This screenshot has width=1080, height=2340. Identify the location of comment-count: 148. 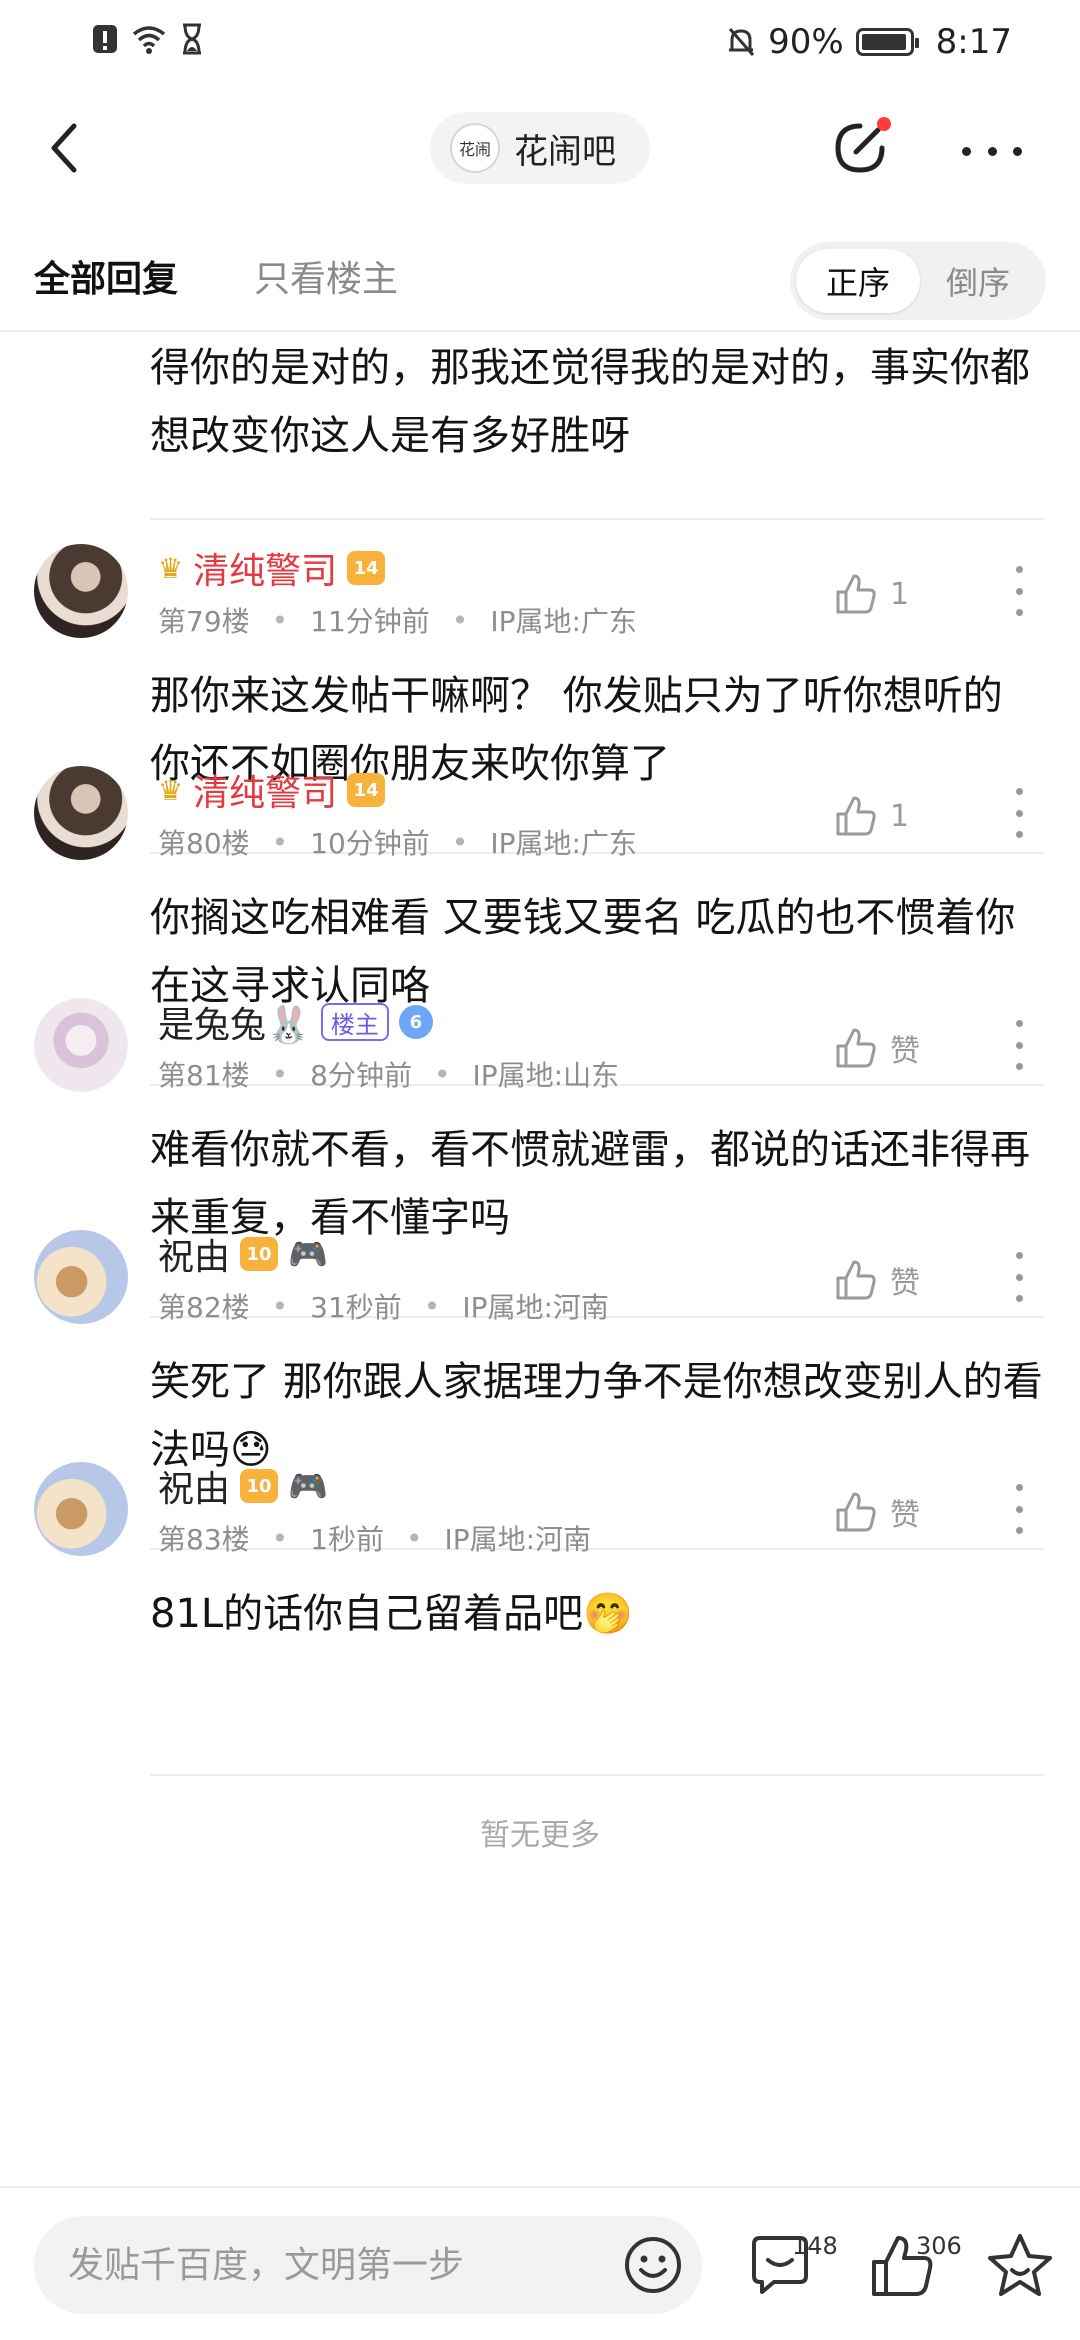
(815, 2246).